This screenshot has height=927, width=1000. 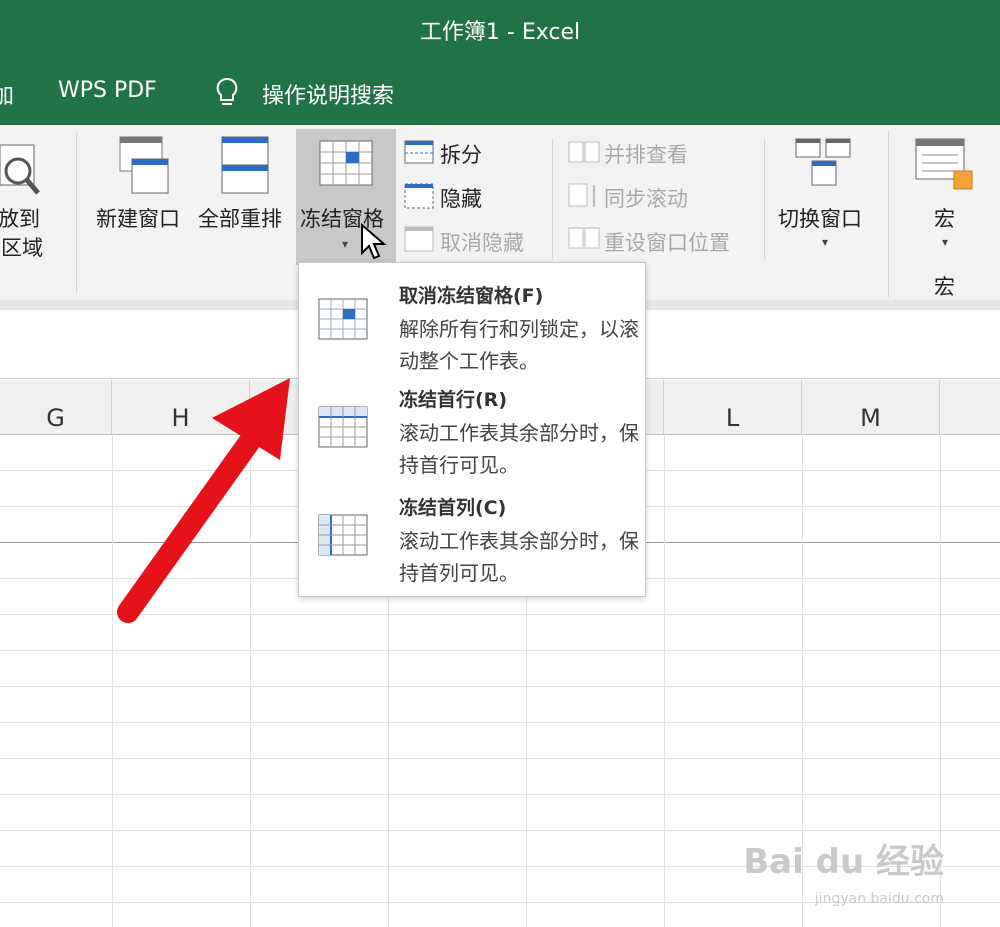 I want to click on menu-item-freeze-first-column: 冻结首列(C) 滚动工作表其余部分时，保持首列可见。, so click(x=472, y=539).